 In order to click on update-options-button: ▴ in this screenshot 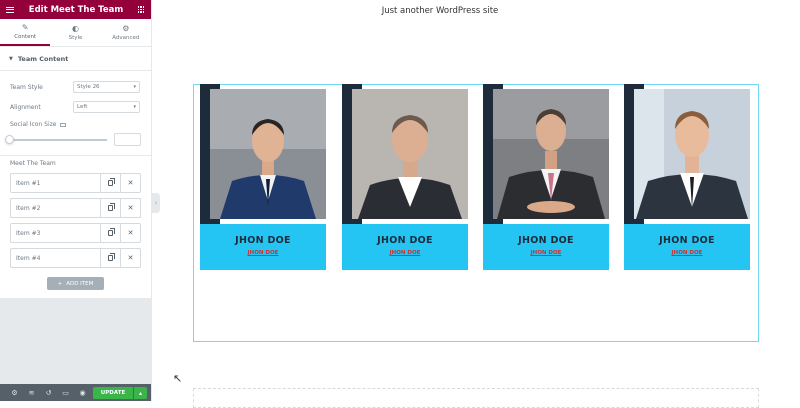, I will do `click(140, 393)`.